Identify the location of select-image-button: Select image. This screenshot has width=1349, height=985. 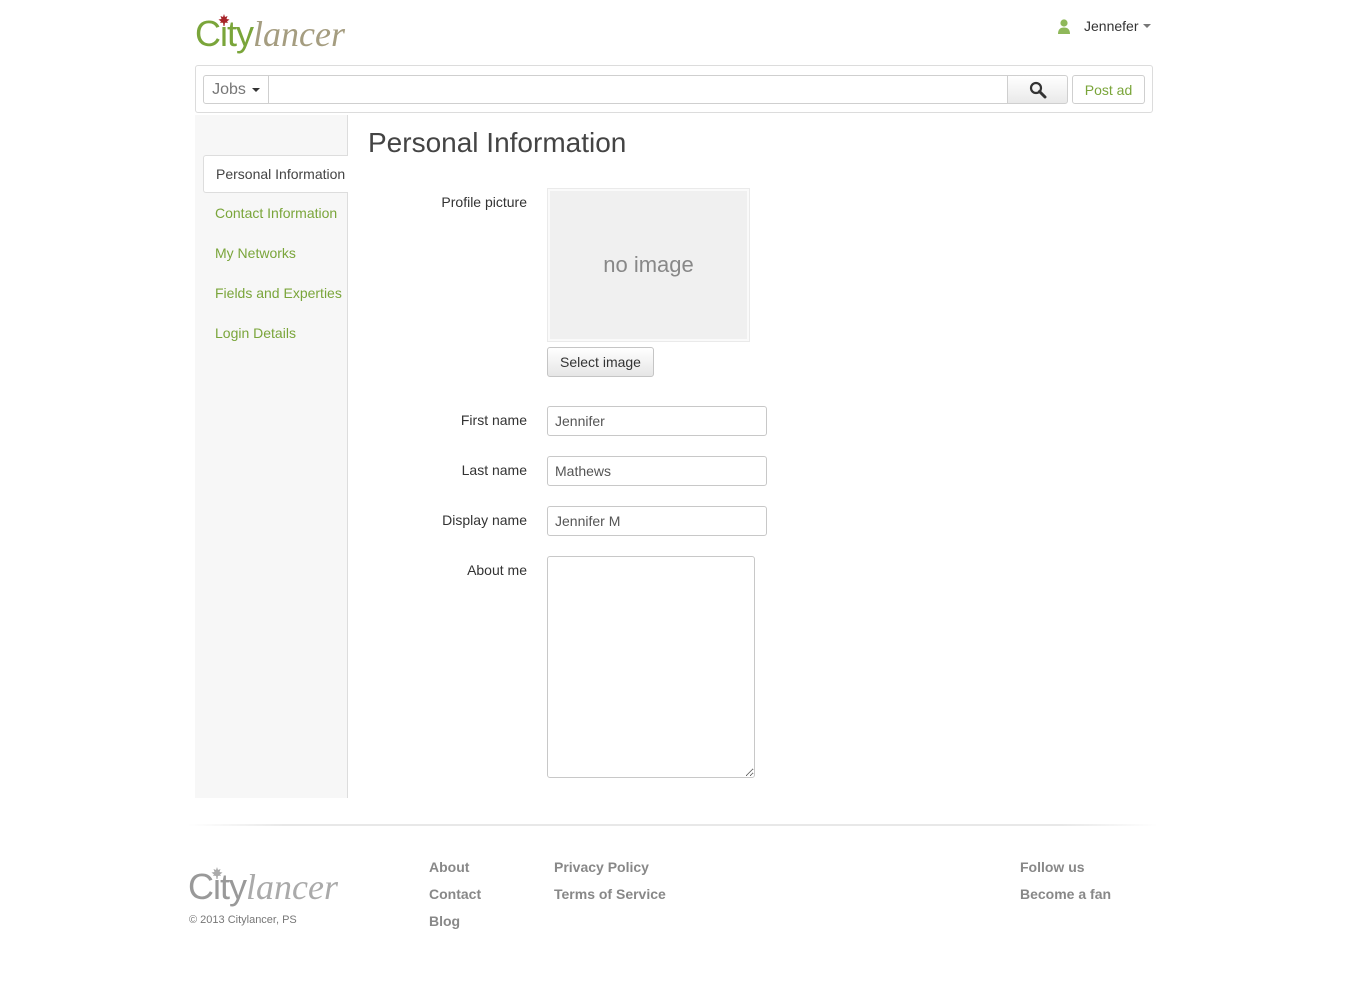
(600, 362).